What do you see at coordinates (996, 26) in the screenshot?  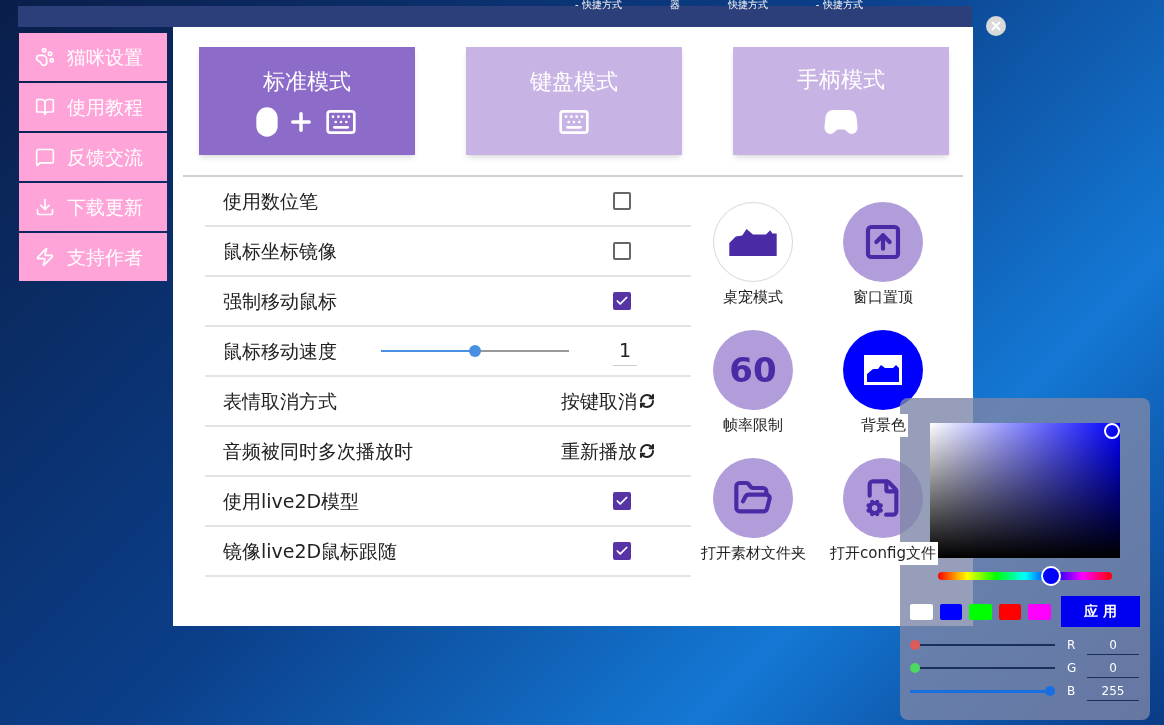 I see `close-icon` at bounding box center [996, 26].